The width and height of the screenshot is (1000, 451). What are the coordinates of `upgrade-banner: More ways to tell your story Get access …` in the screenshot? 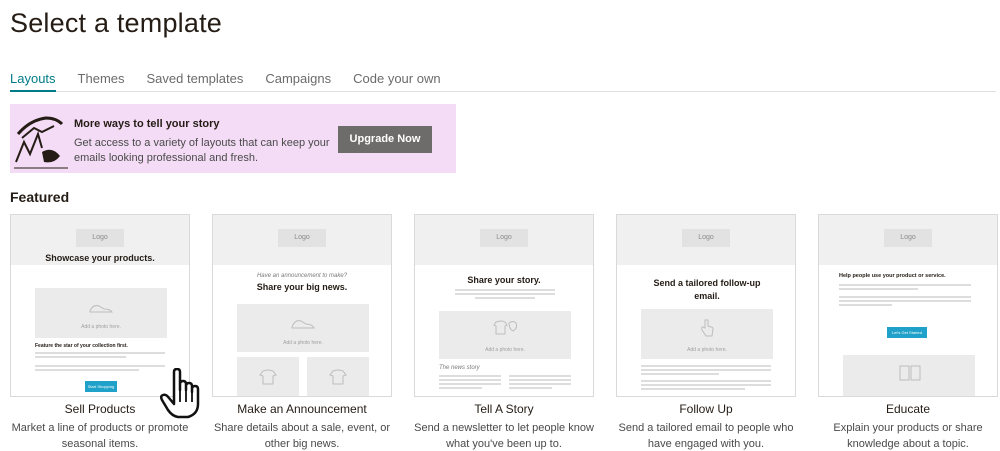 It's located at (233, 138).